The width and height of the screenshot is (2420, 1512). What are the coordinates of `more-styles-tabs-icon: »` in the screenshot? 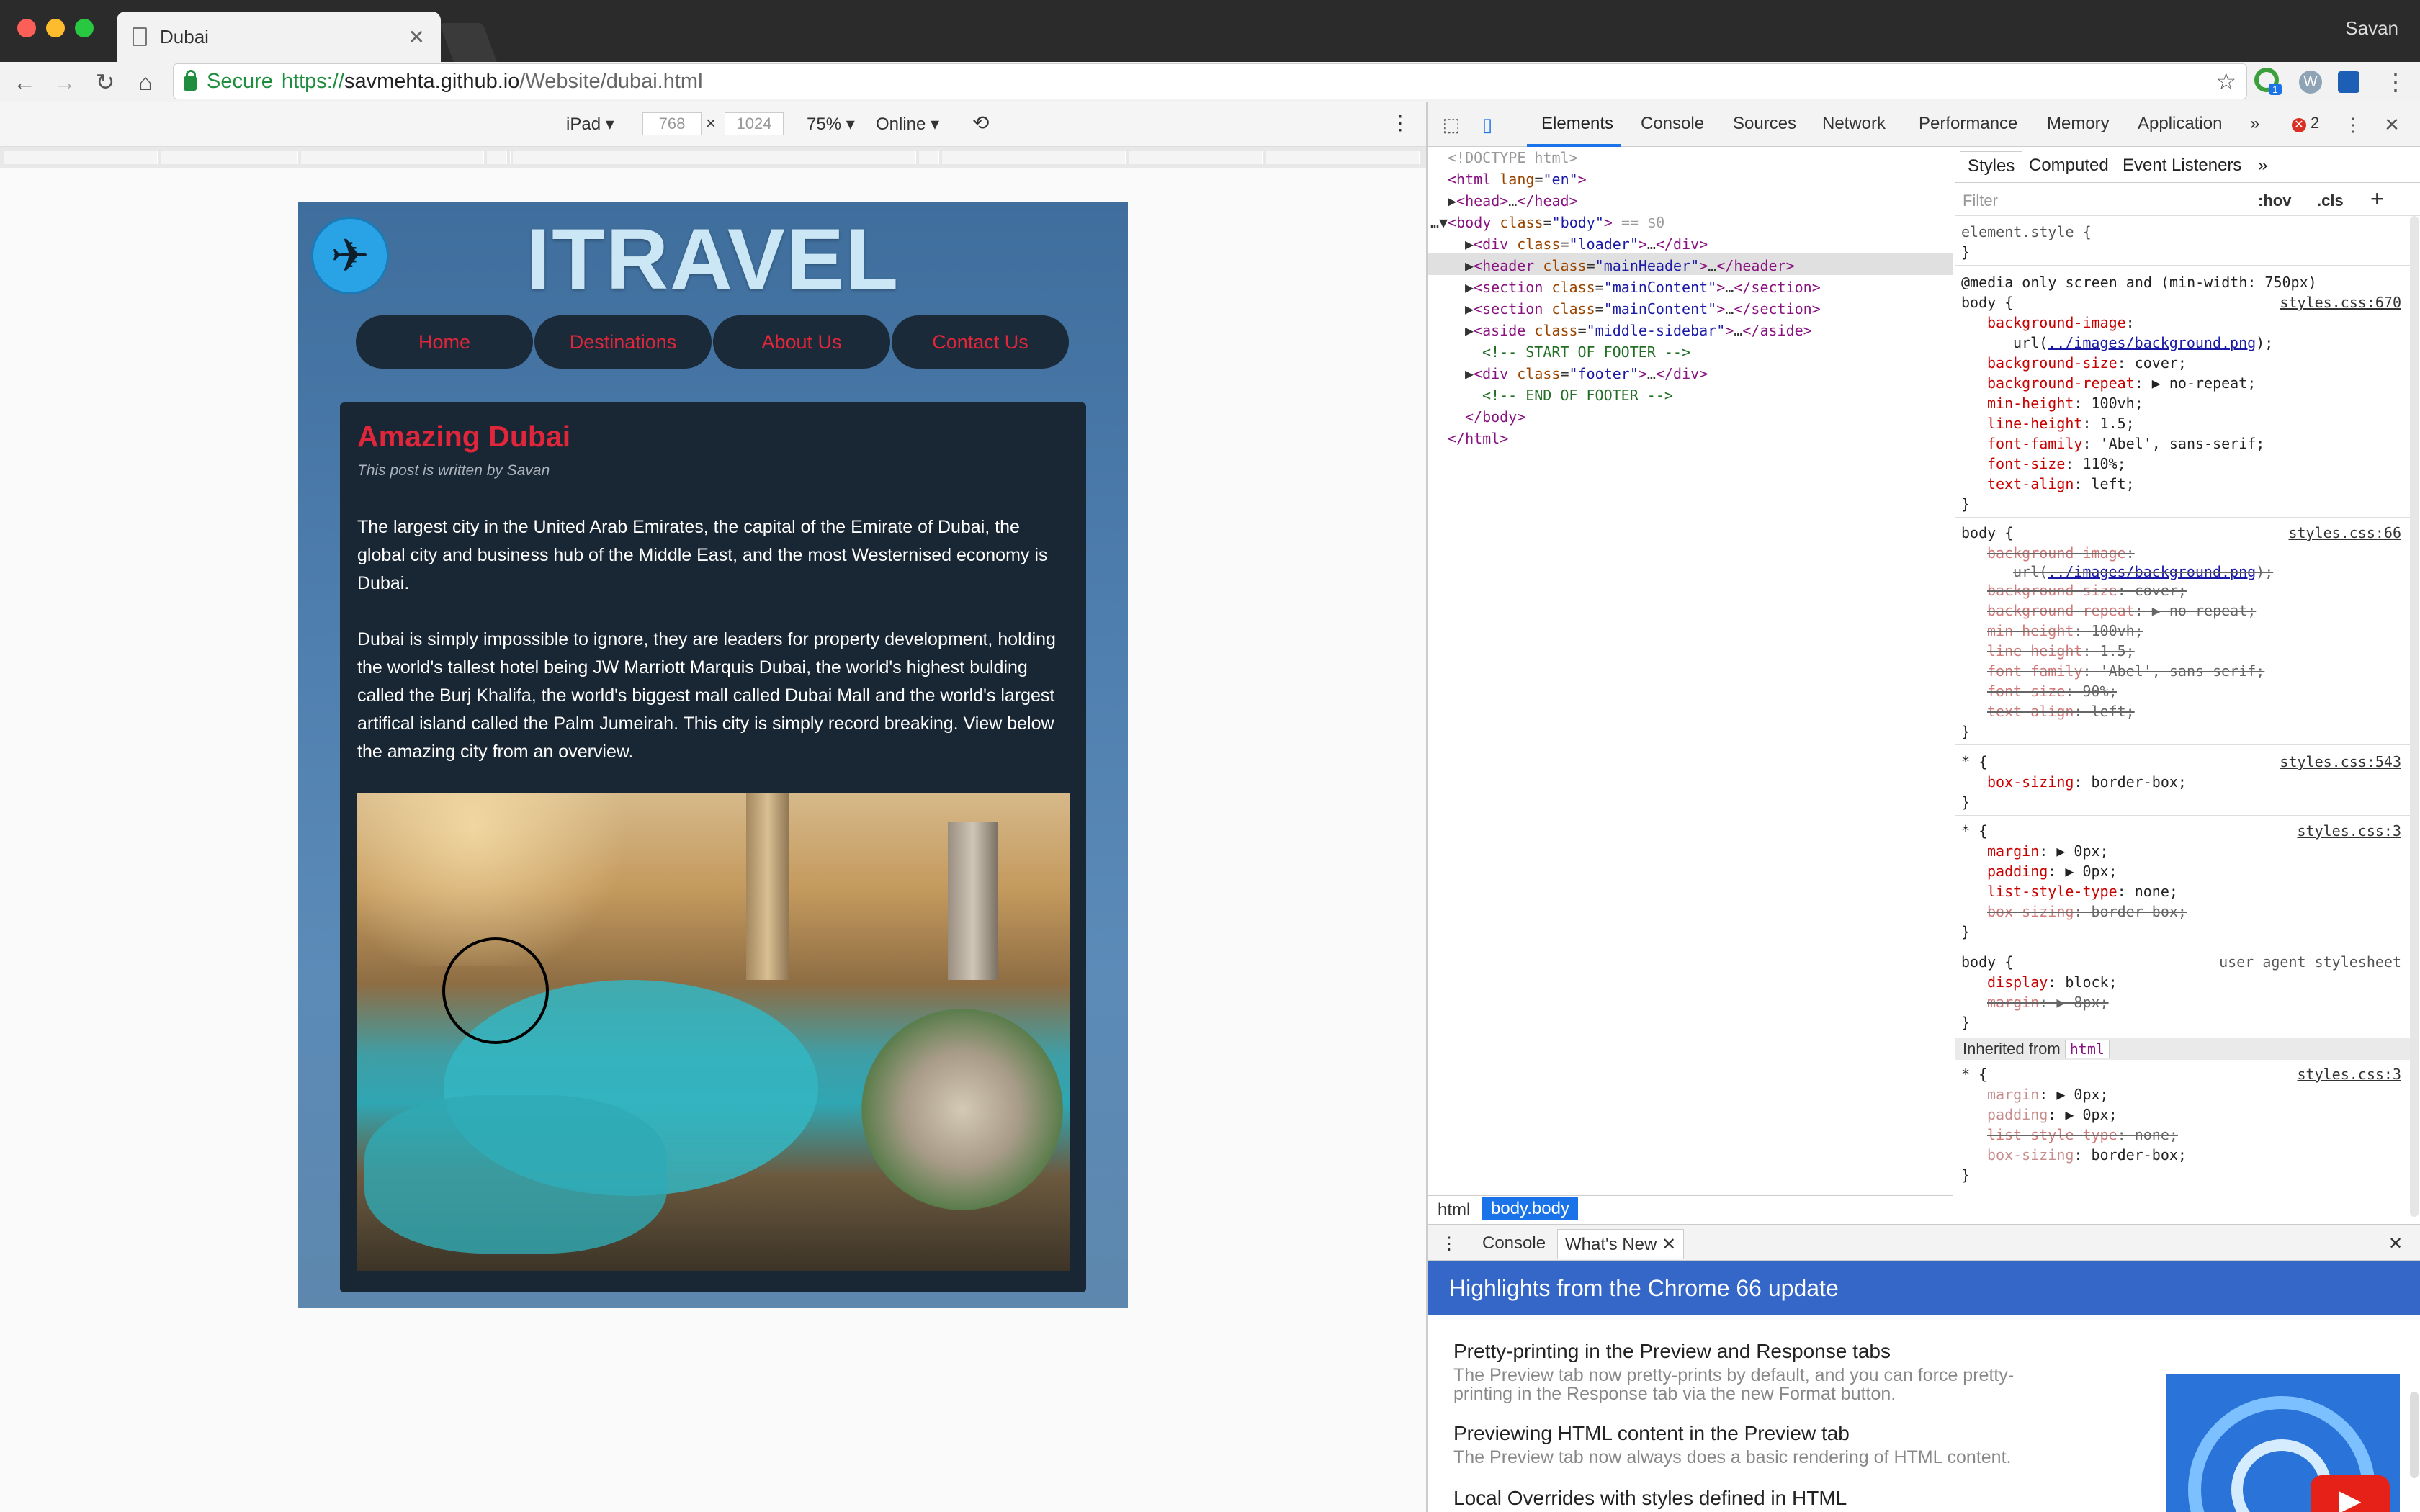 It's located at (2262, 166).